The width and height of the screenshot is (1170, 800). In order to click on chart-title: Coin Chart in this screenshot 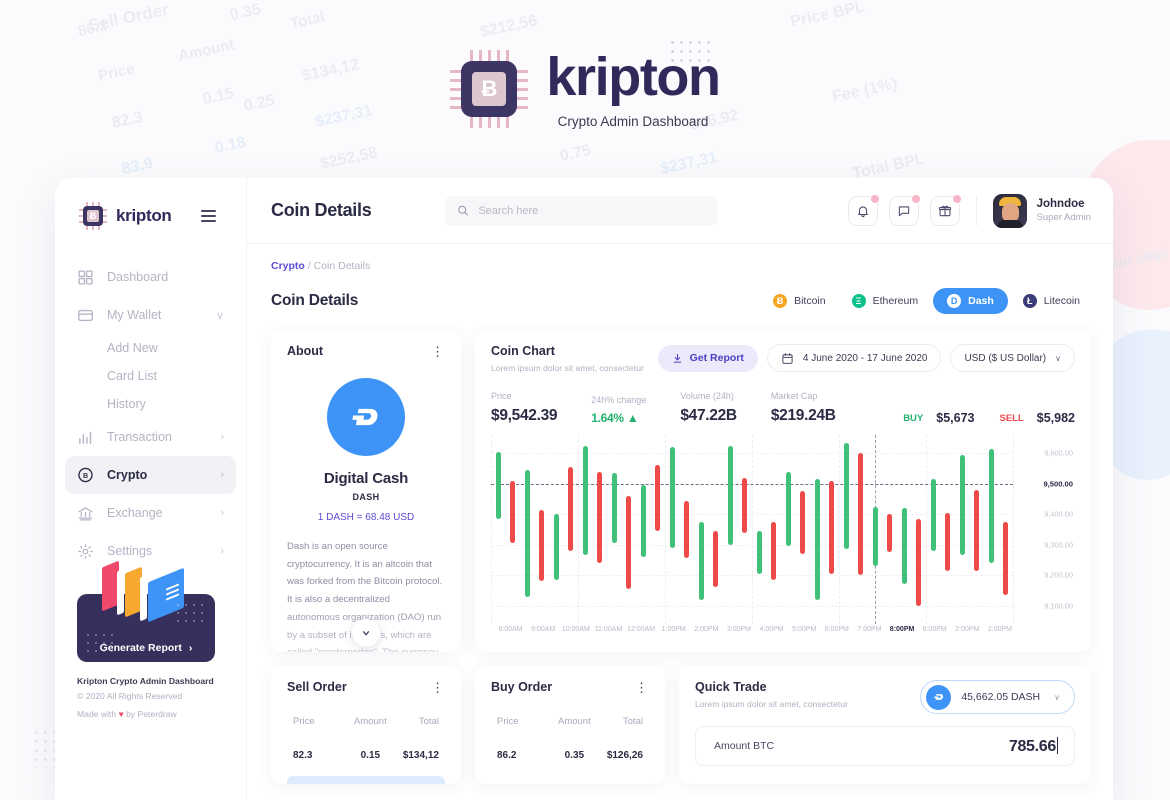, I will do `click(523, 351)`.